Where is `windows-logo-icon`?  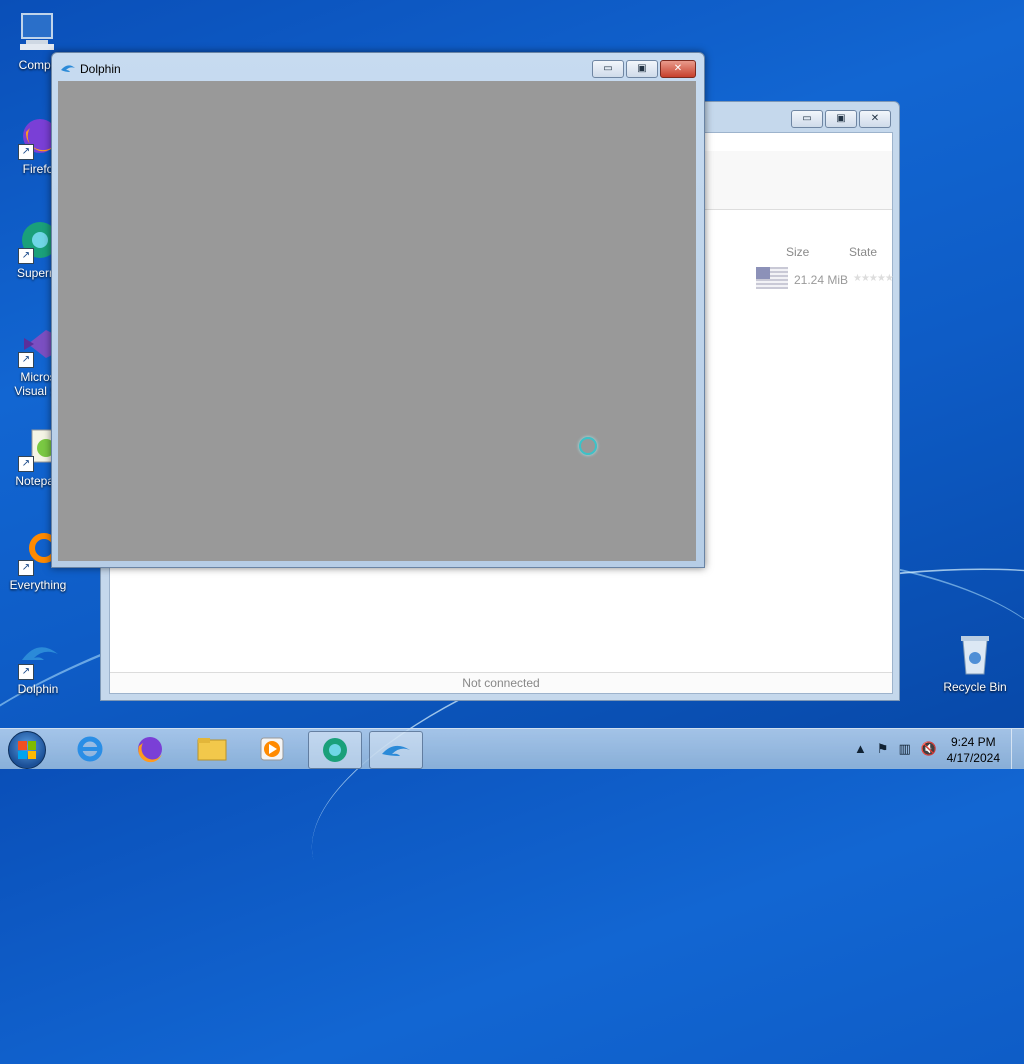
windows-logo-icon is located at coordinates (27, 750).